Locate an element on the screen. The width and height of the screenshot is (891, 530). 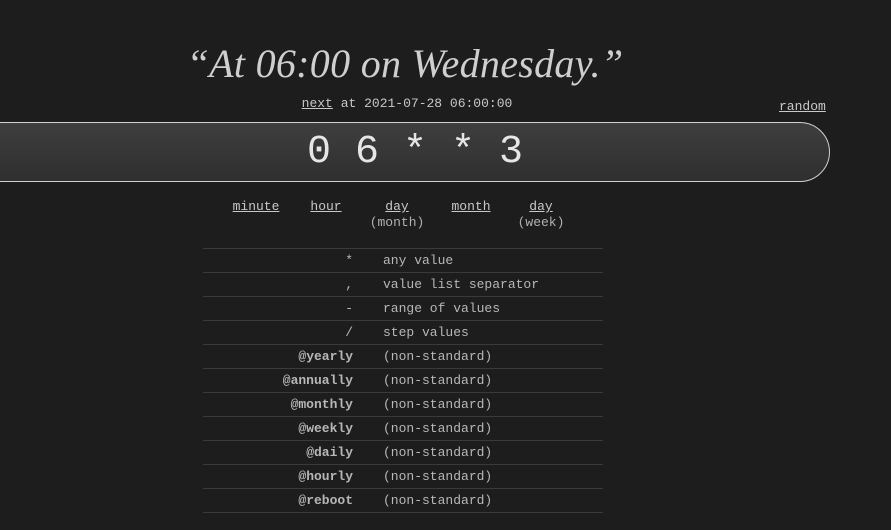
next-run-line: next at 2021-07-28 06:00:00 is located at coordinates (407, 103).